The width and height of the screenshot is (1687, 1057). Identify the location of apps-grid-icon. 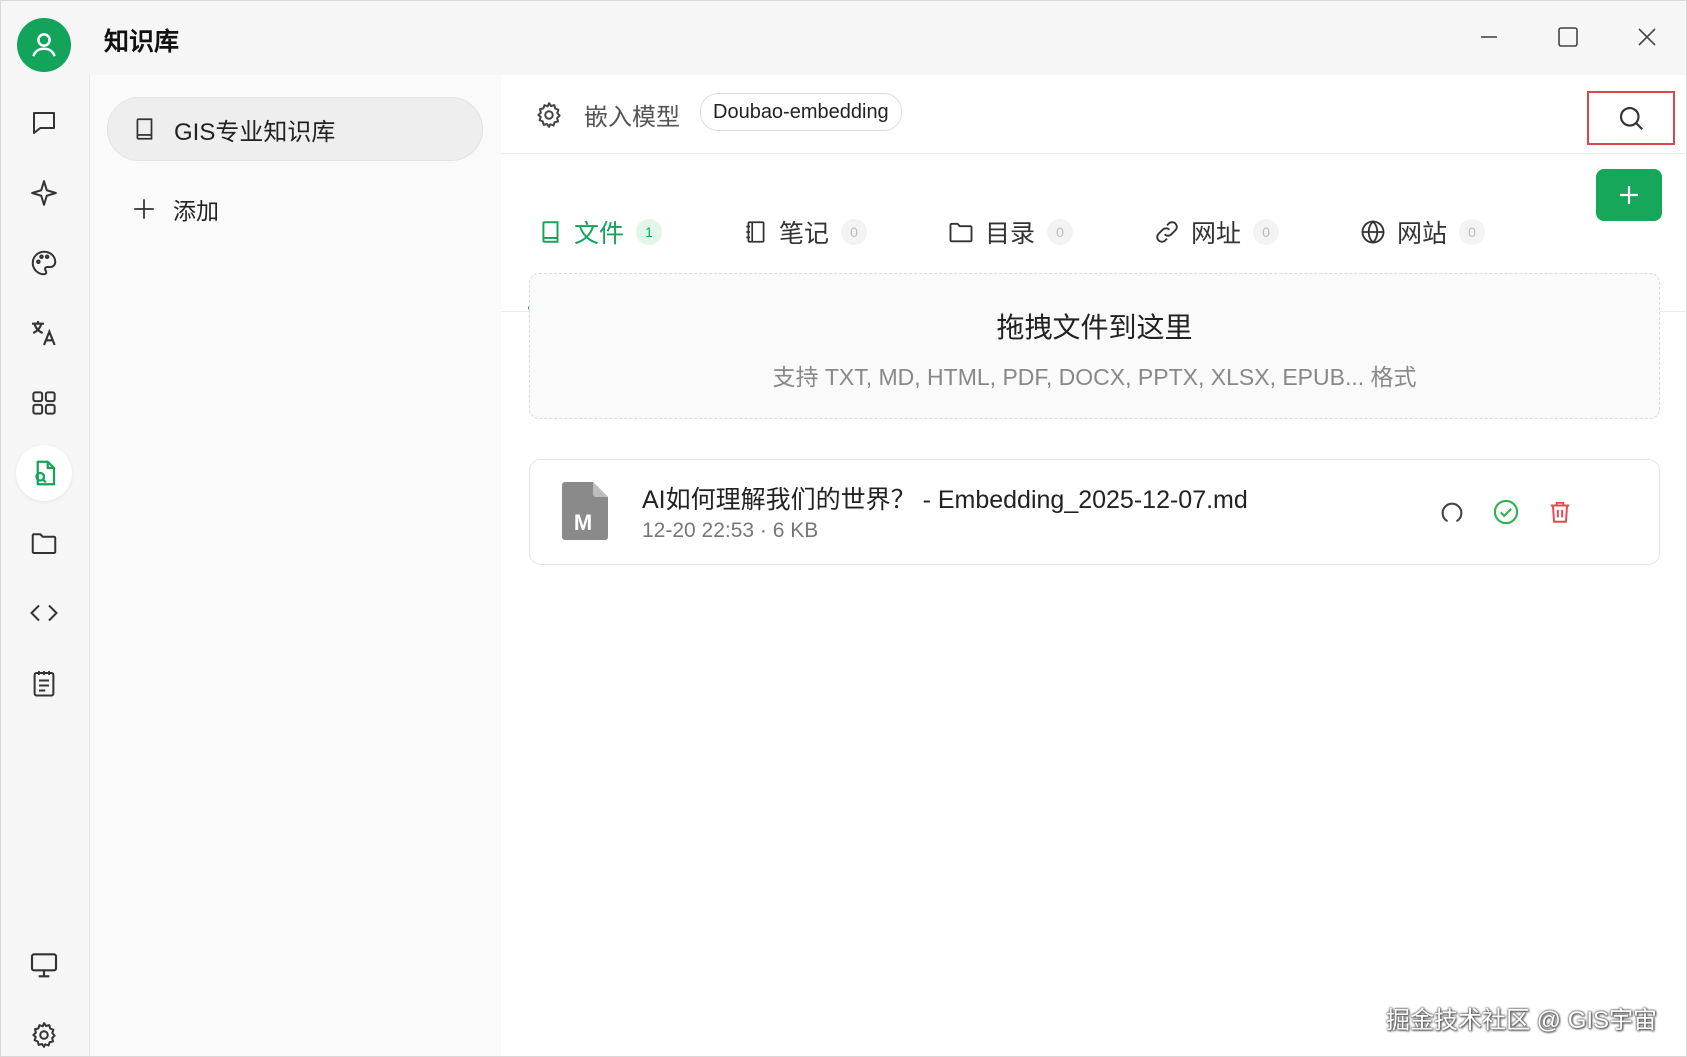
(44, 403).